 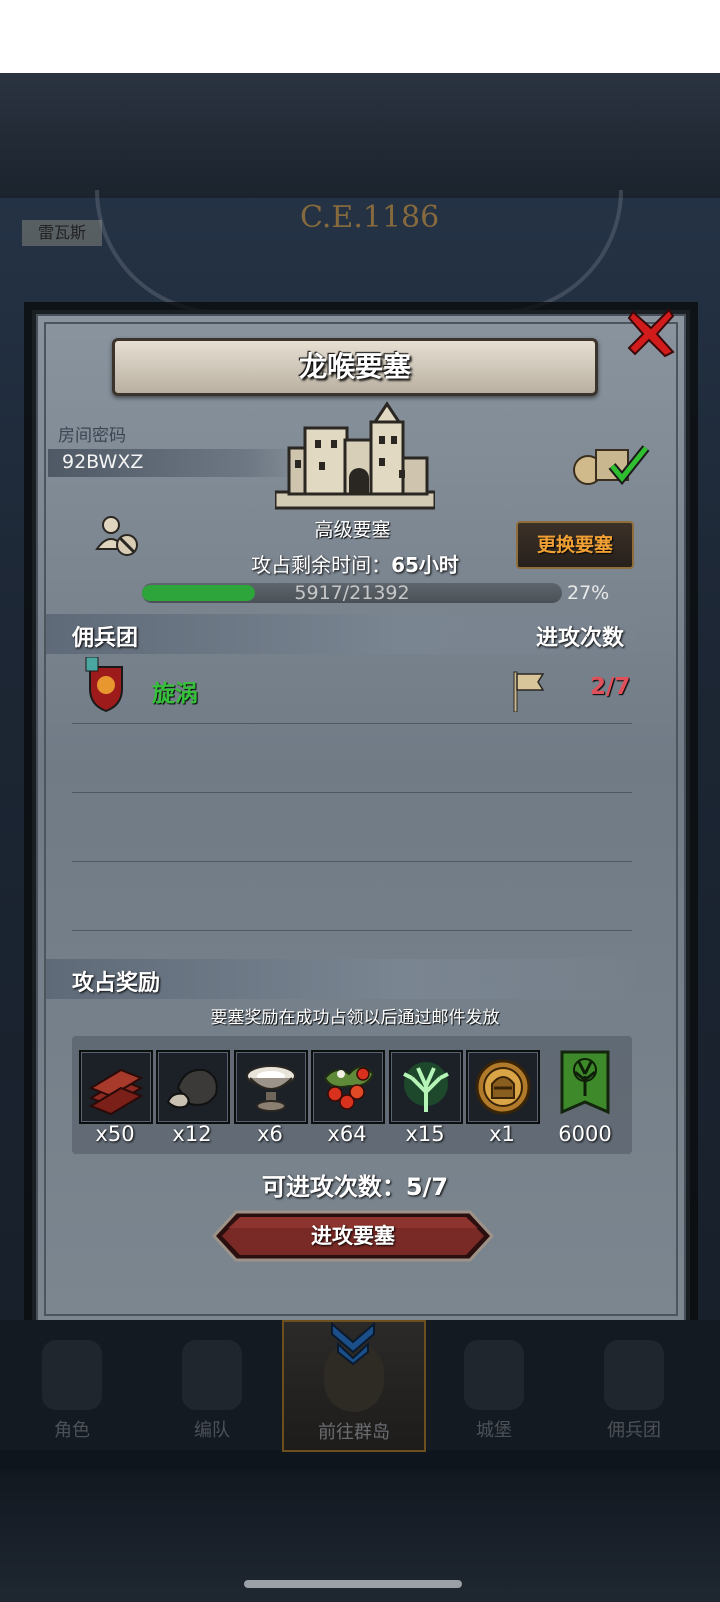 What do you see at coordinates (494, 1375) in the screenshot?
I see `castle-nav-icon` at bounding box center [494, 1375].